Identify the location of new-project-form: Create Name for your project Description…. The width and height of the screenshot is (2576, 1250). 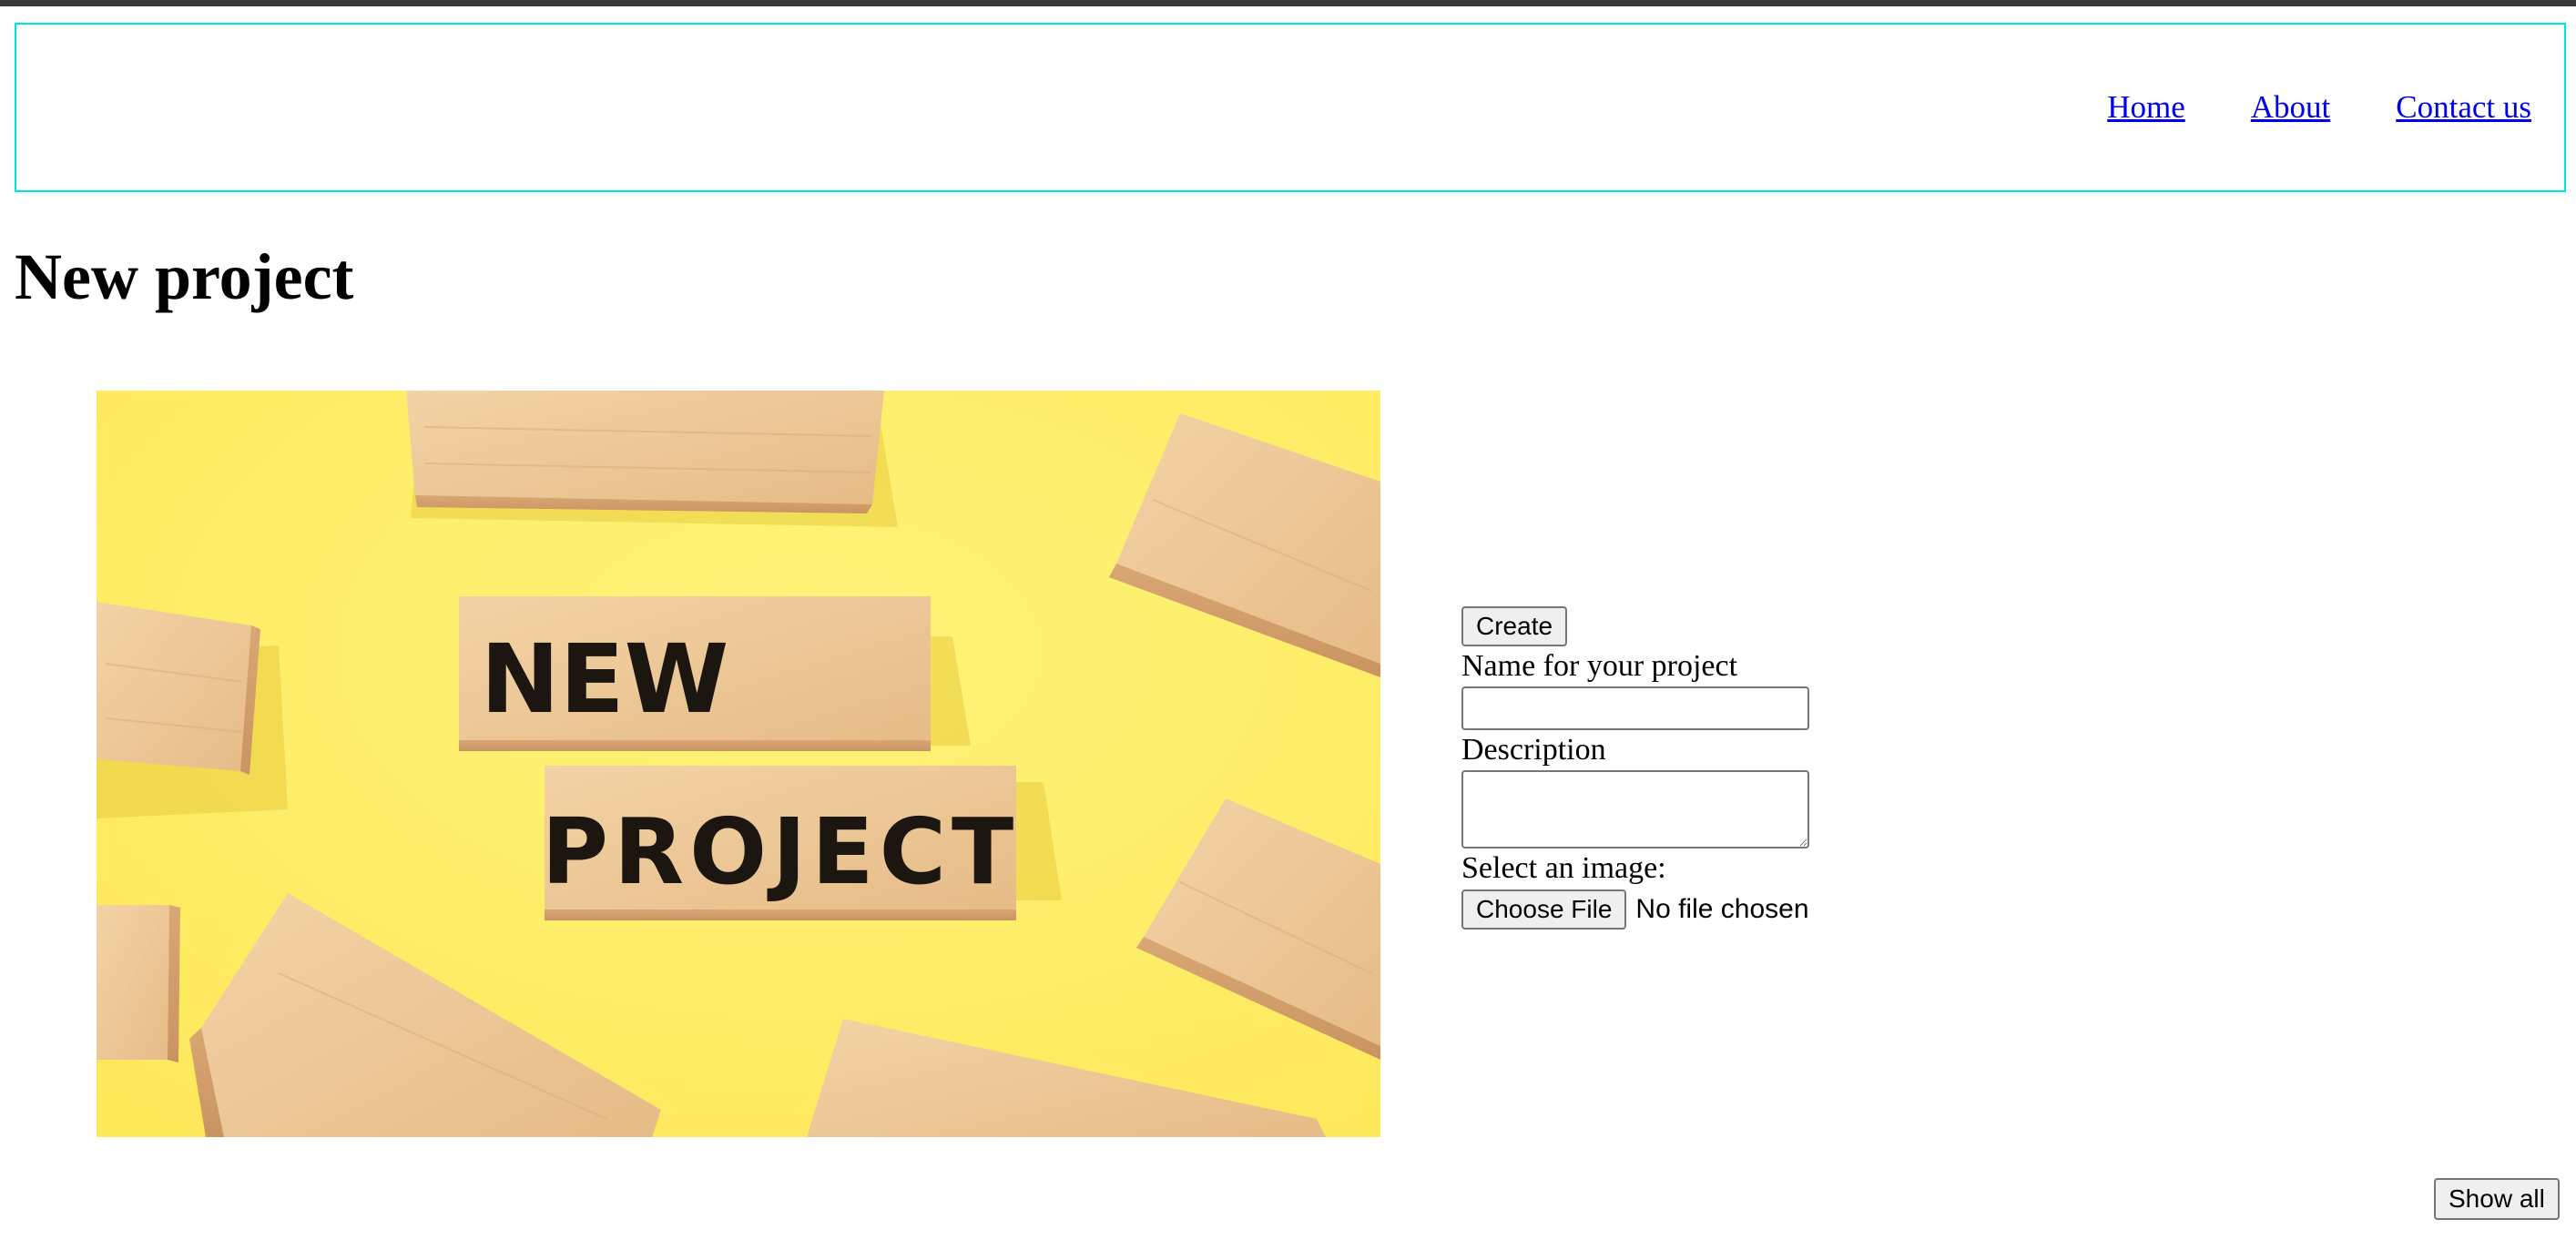
(1652, 768).